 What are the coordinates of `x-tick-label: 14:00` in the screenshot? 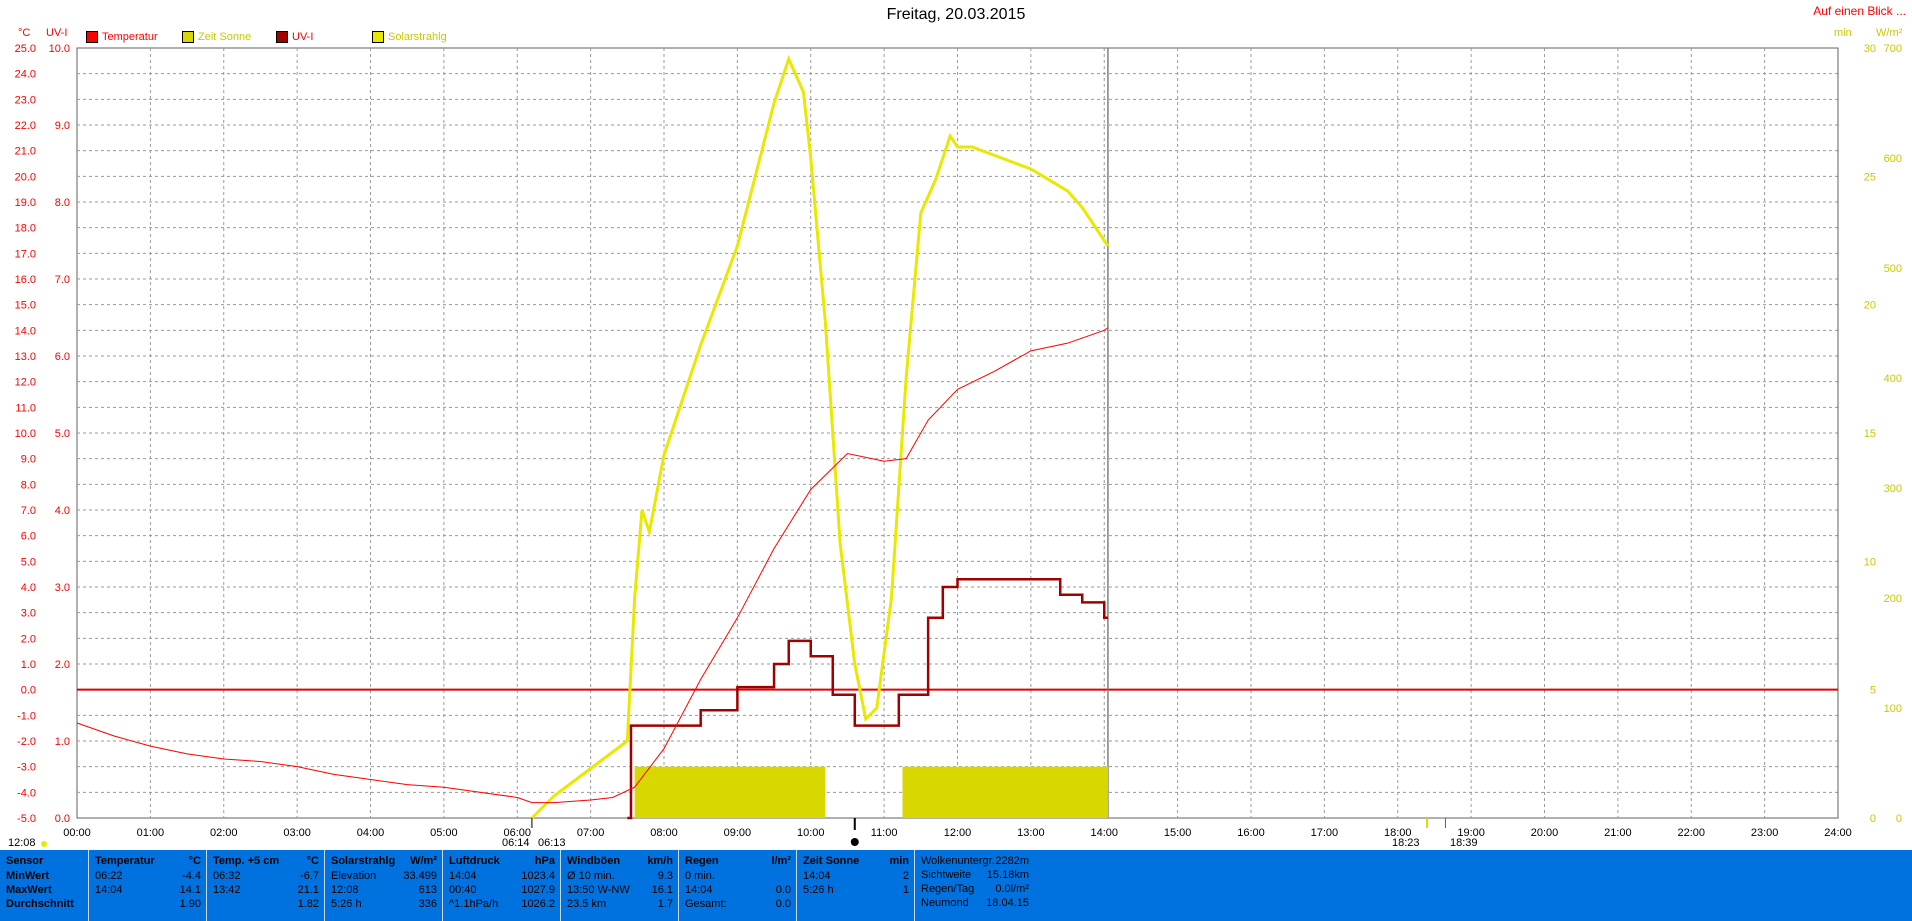 It's located at (1104, 833).